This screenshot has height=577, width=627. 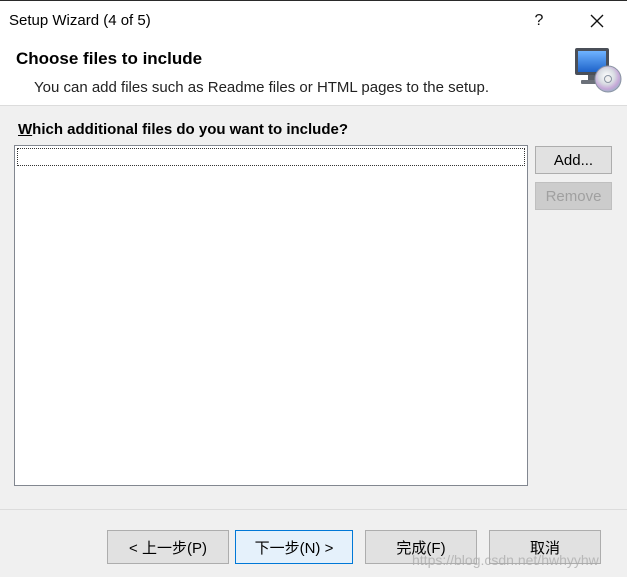 What do you see at coordinates (573, 196) in the screenshot?
I see `remove-button: Remove` at bounding box center [573, 196].